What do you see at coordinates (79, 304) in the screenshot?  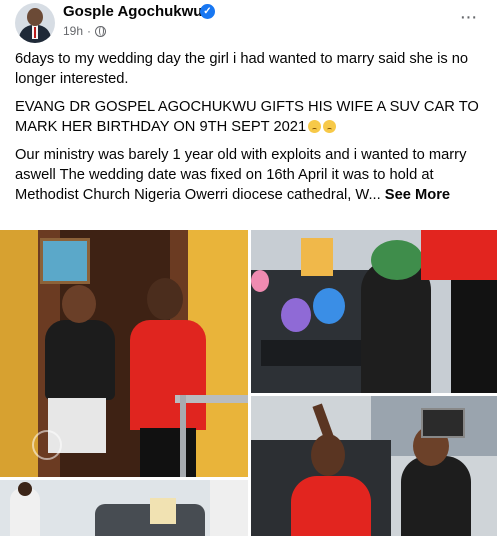 I see `photo-woman-face` at bounding box center [79, 304].